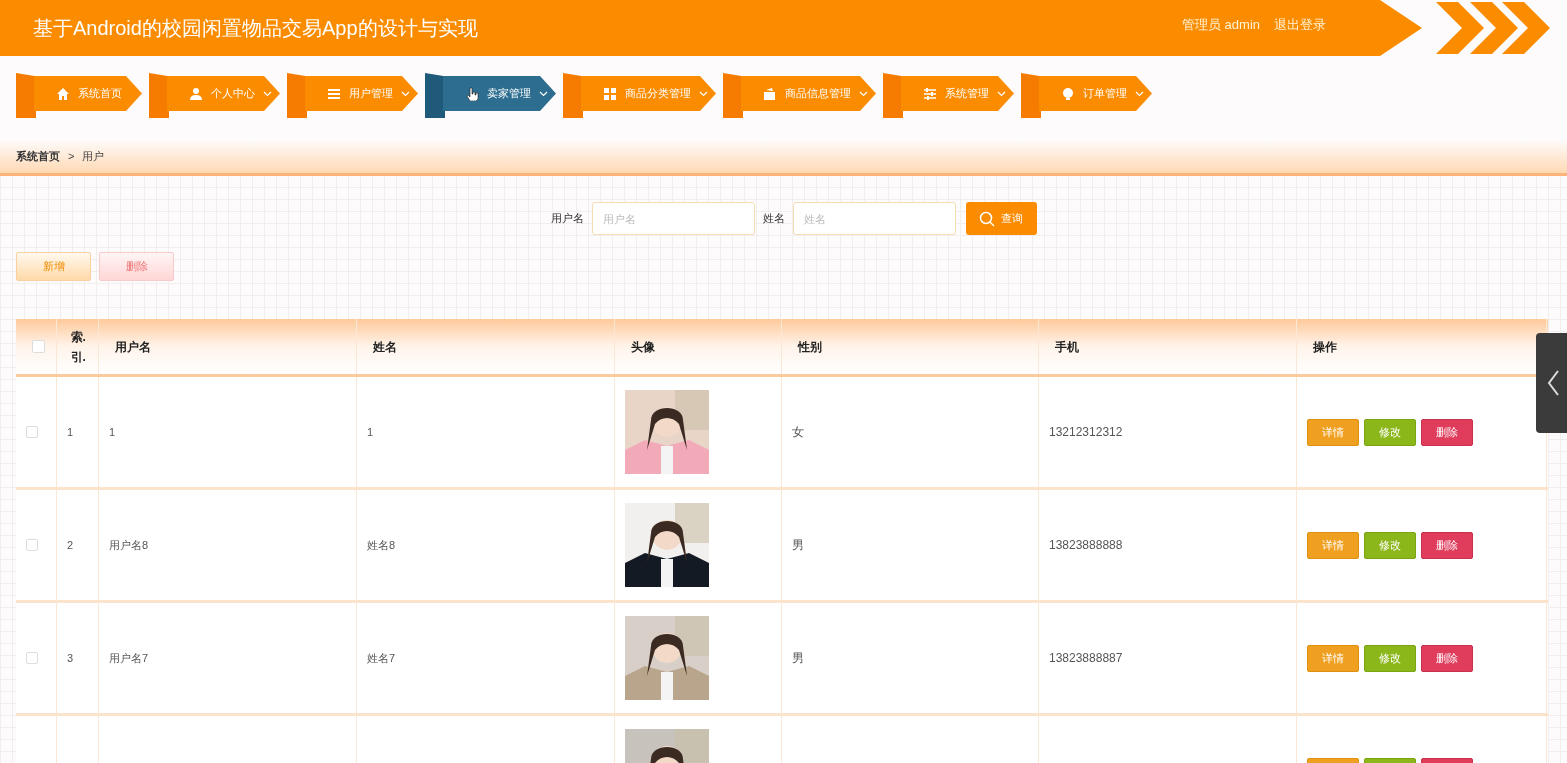  I want to click on add-button: 新增, so click(53, 266).